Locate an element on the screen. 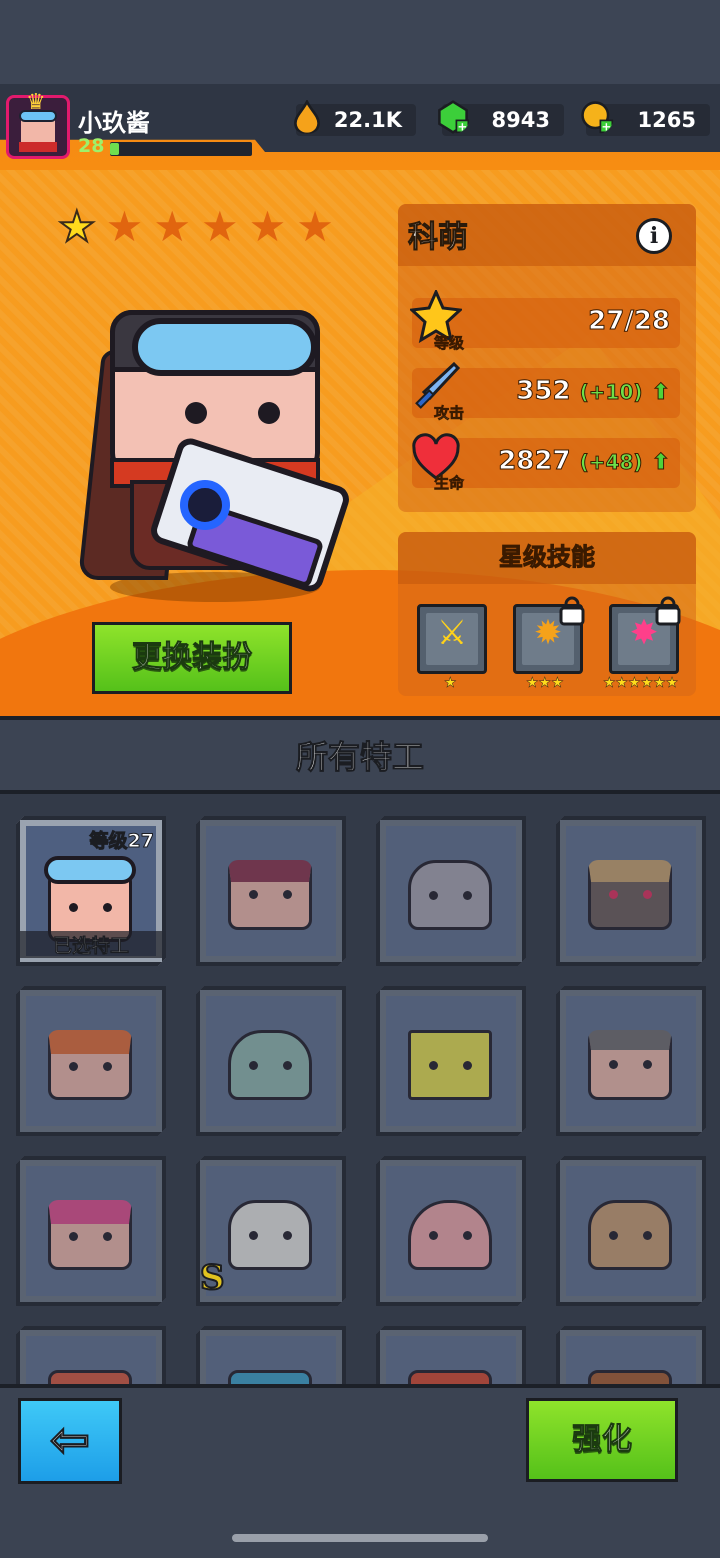  arrow-left-icon: ⇦ is located at coordinates (70, 1440).